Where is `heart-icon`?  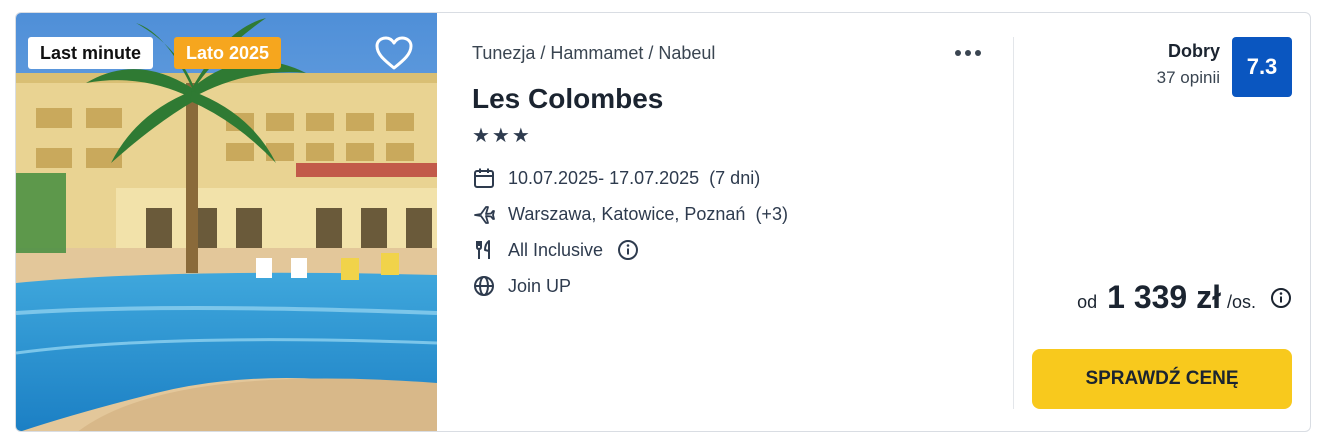
heart-icon is located at coordinates (394, 53).